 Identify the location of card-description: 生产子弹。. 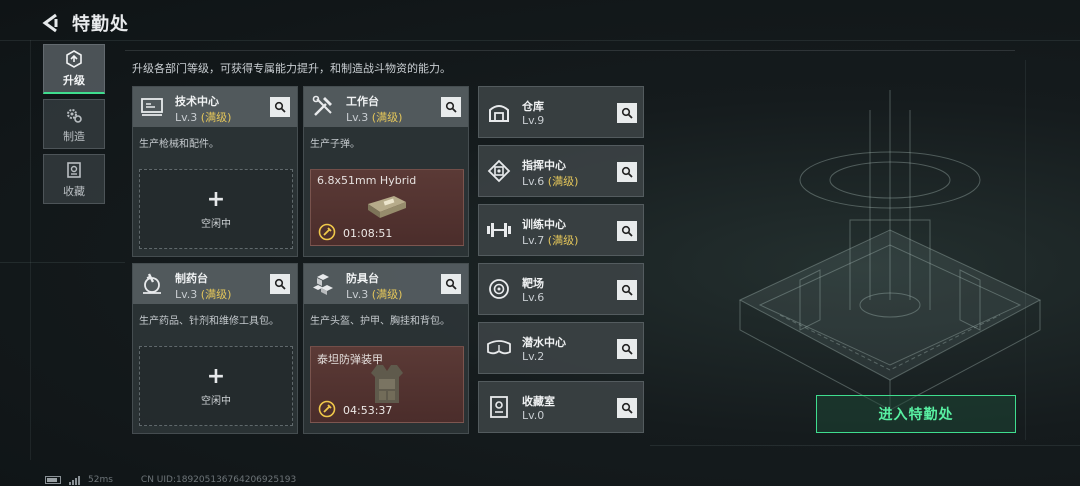
(335, 144).